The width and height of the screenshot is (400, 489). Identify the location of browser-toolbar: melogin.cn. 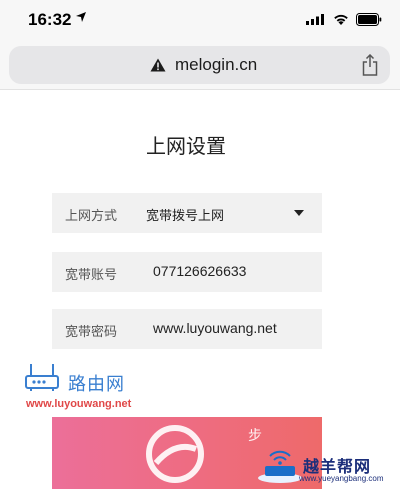
(200, 66).